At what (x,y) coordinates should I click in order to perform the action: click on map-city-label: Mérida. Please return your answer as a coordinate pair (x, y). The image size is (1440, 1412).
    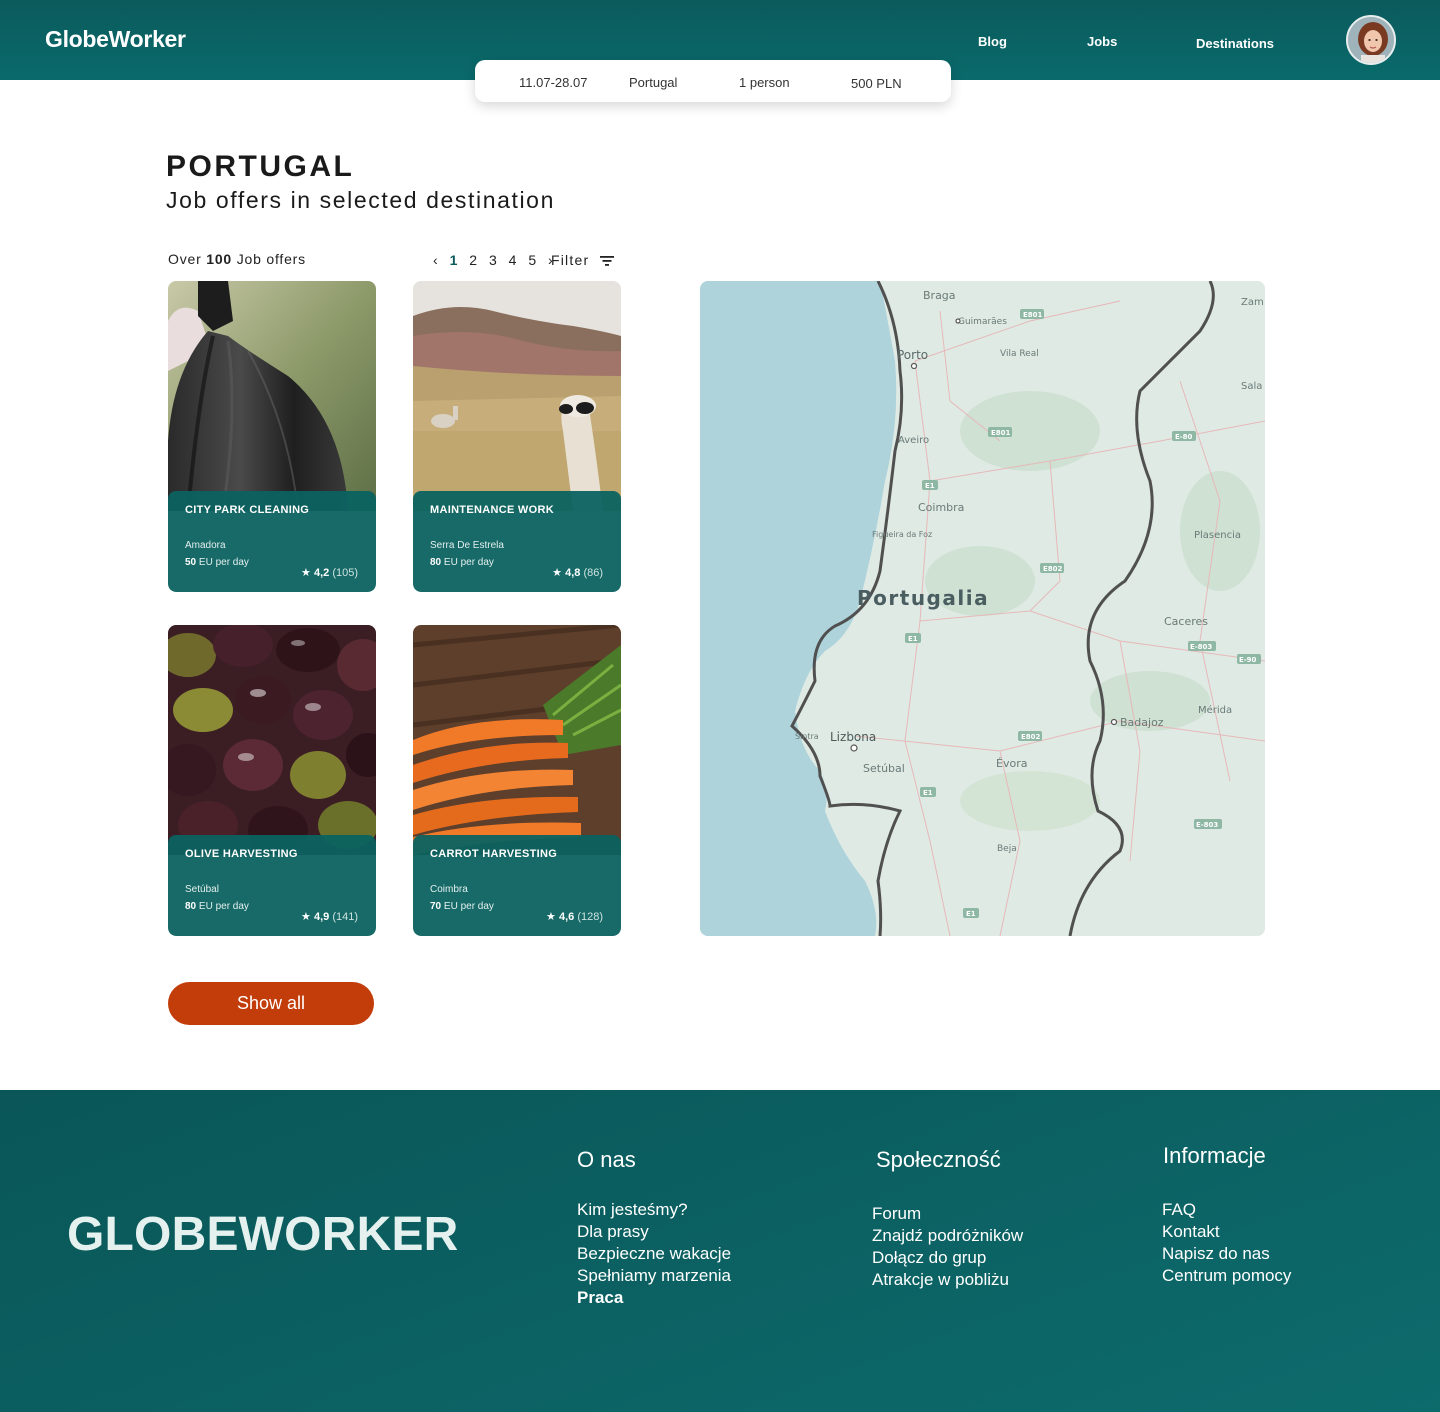
    Looking at the image, I should click on (1215, 710).